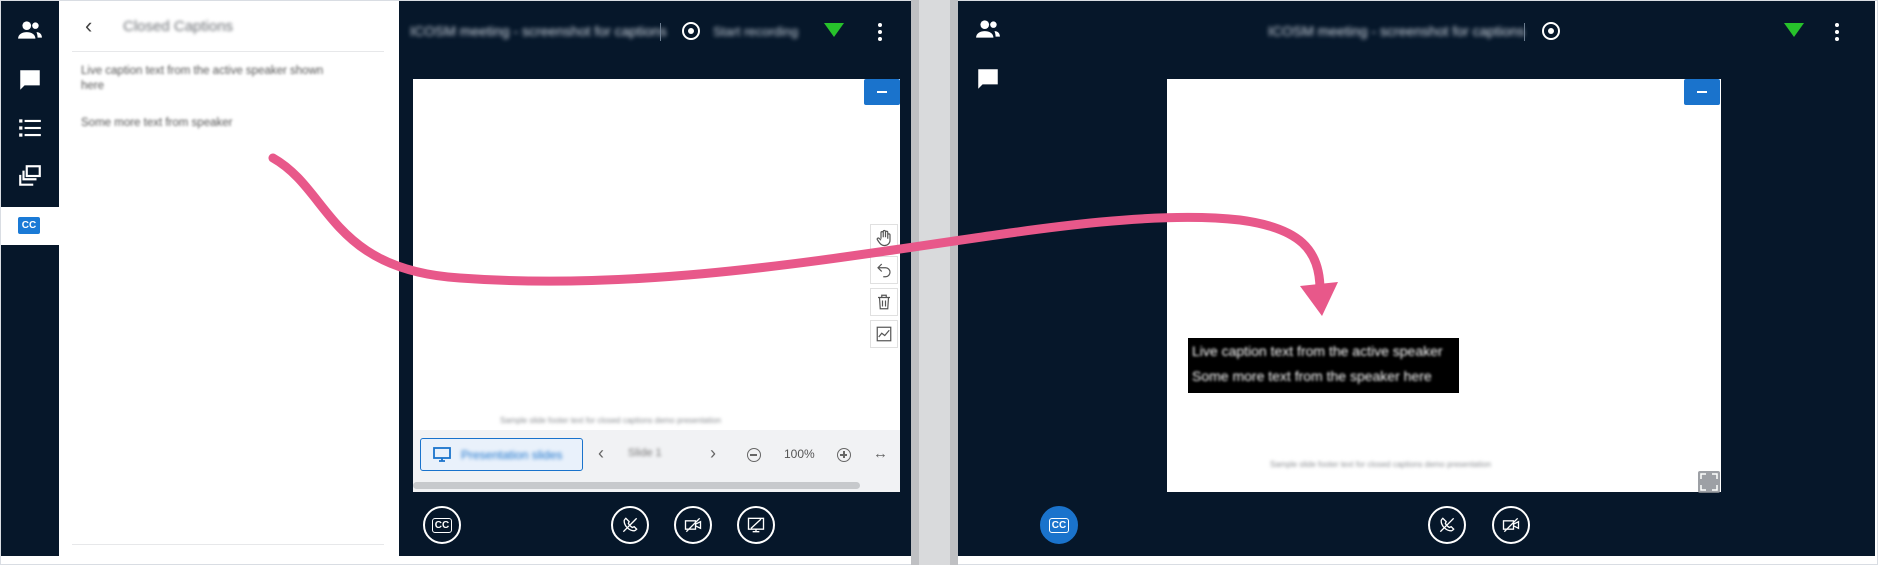  What do you see at coordinates (713, 453) in the screenshot?
I see `next-slide-icon: ›` at bounding box center [713, 453].